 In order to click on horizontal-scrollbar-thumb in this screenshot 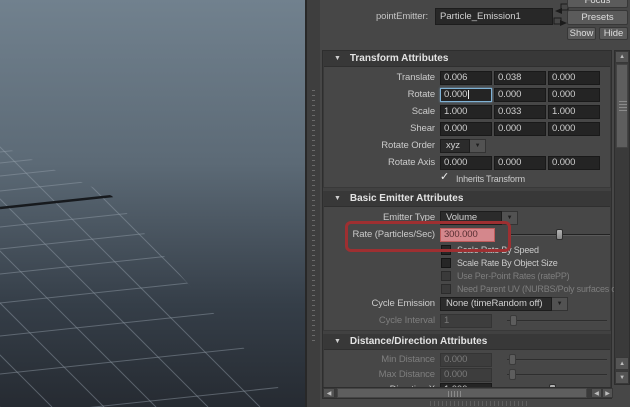, I will do `click(462, 393)`.